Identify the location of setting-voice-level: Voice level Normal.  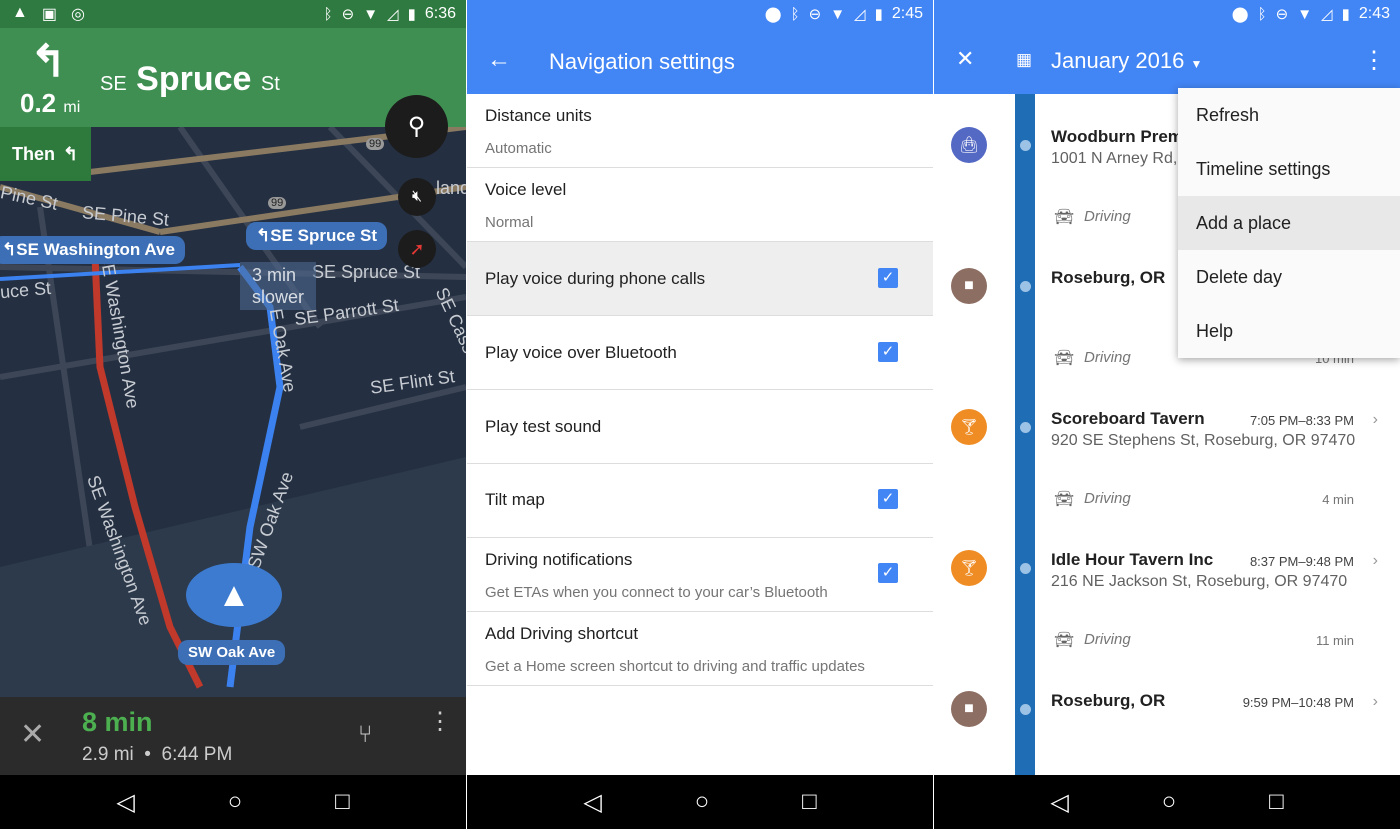
(700, 205).